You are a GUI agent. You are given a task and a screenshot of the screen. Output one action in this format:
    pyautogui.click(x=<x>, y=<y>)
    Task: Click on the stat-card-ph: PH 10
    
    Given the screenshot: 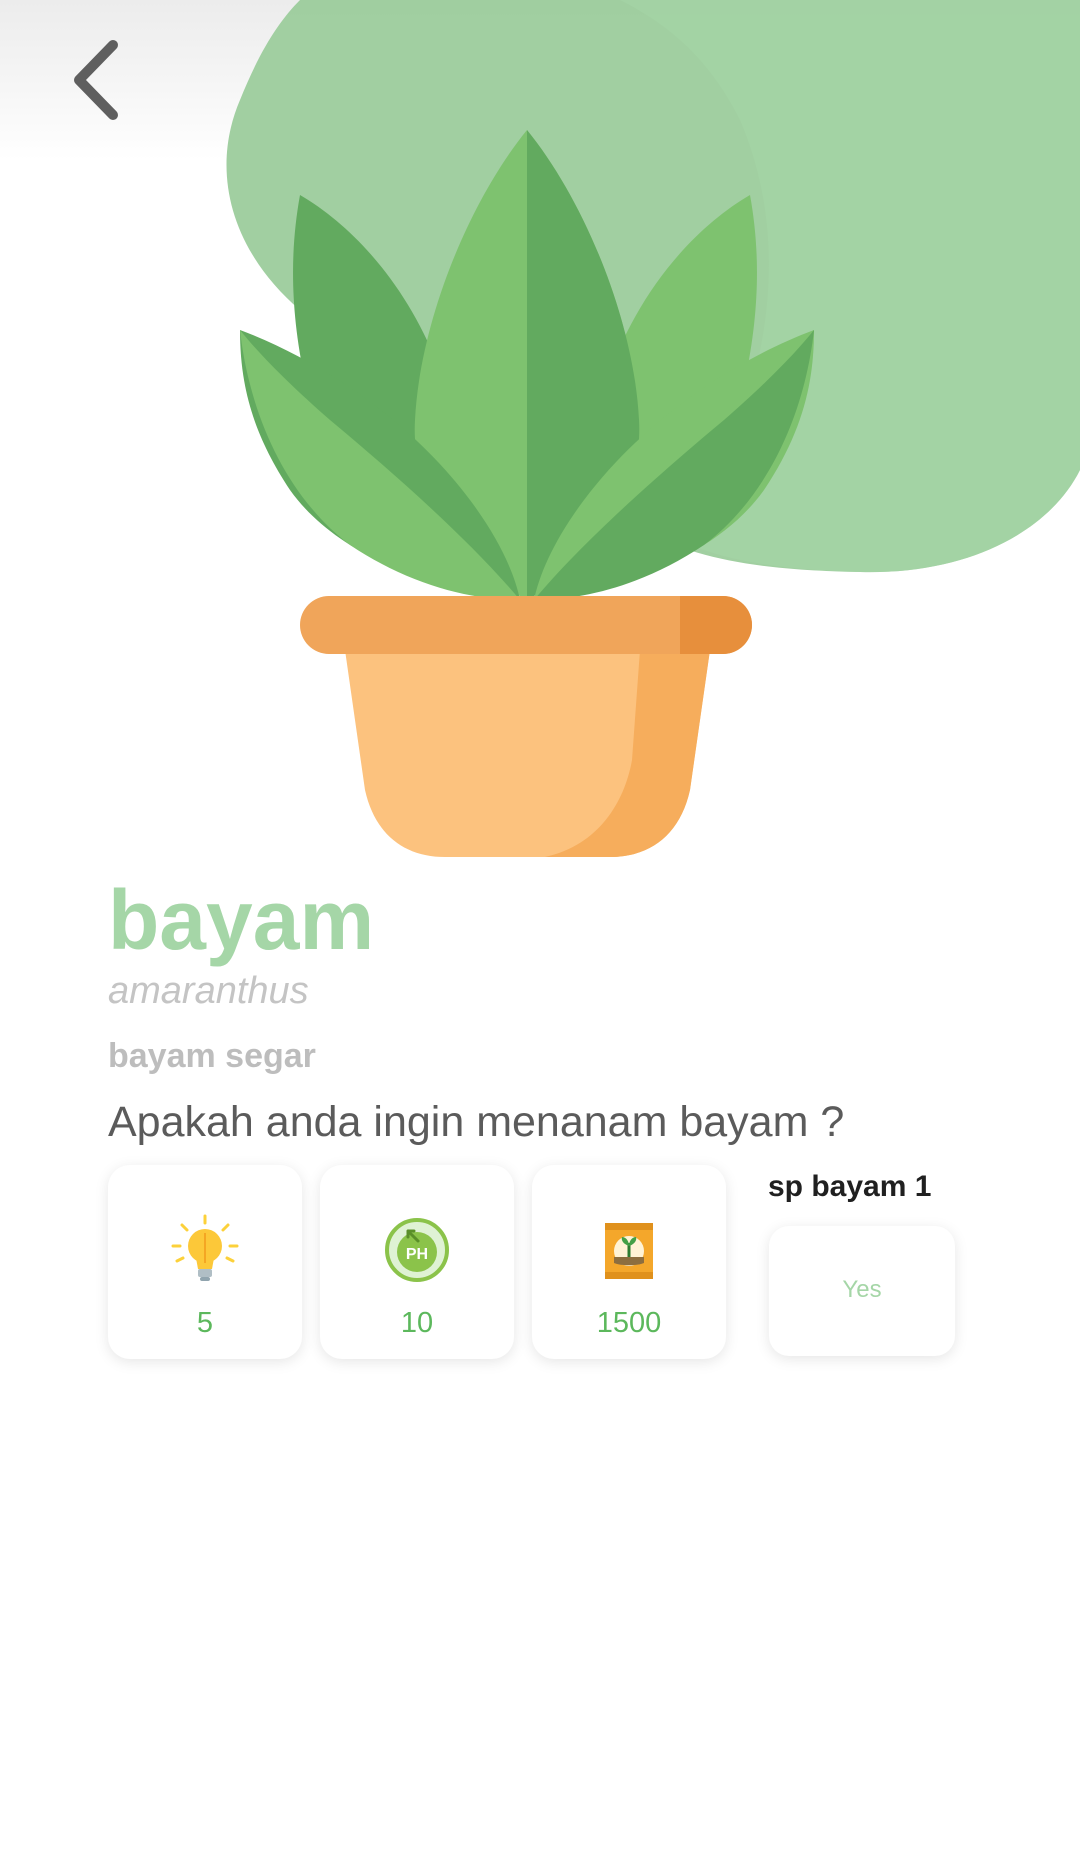 What is the action you would take?
    pyautogui.click(x=417, y=1262)
    